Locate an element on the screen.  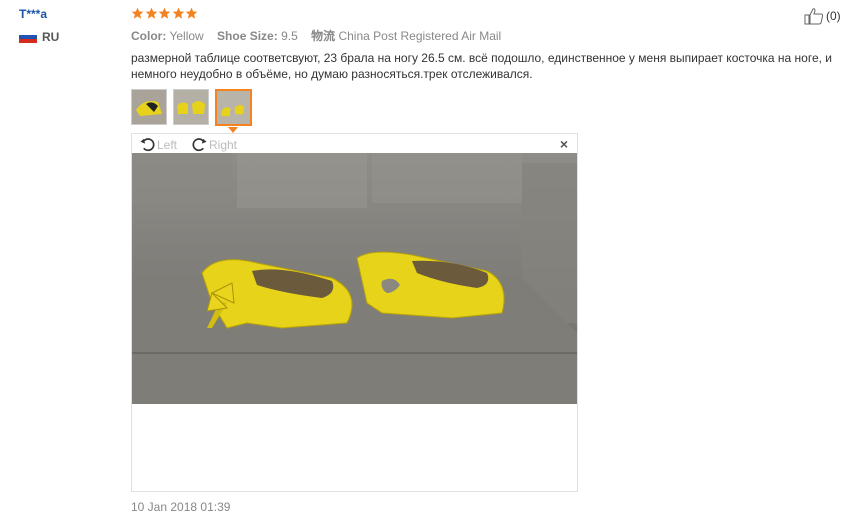
rotate-right-button: Right is located at coordinates (214, 144).